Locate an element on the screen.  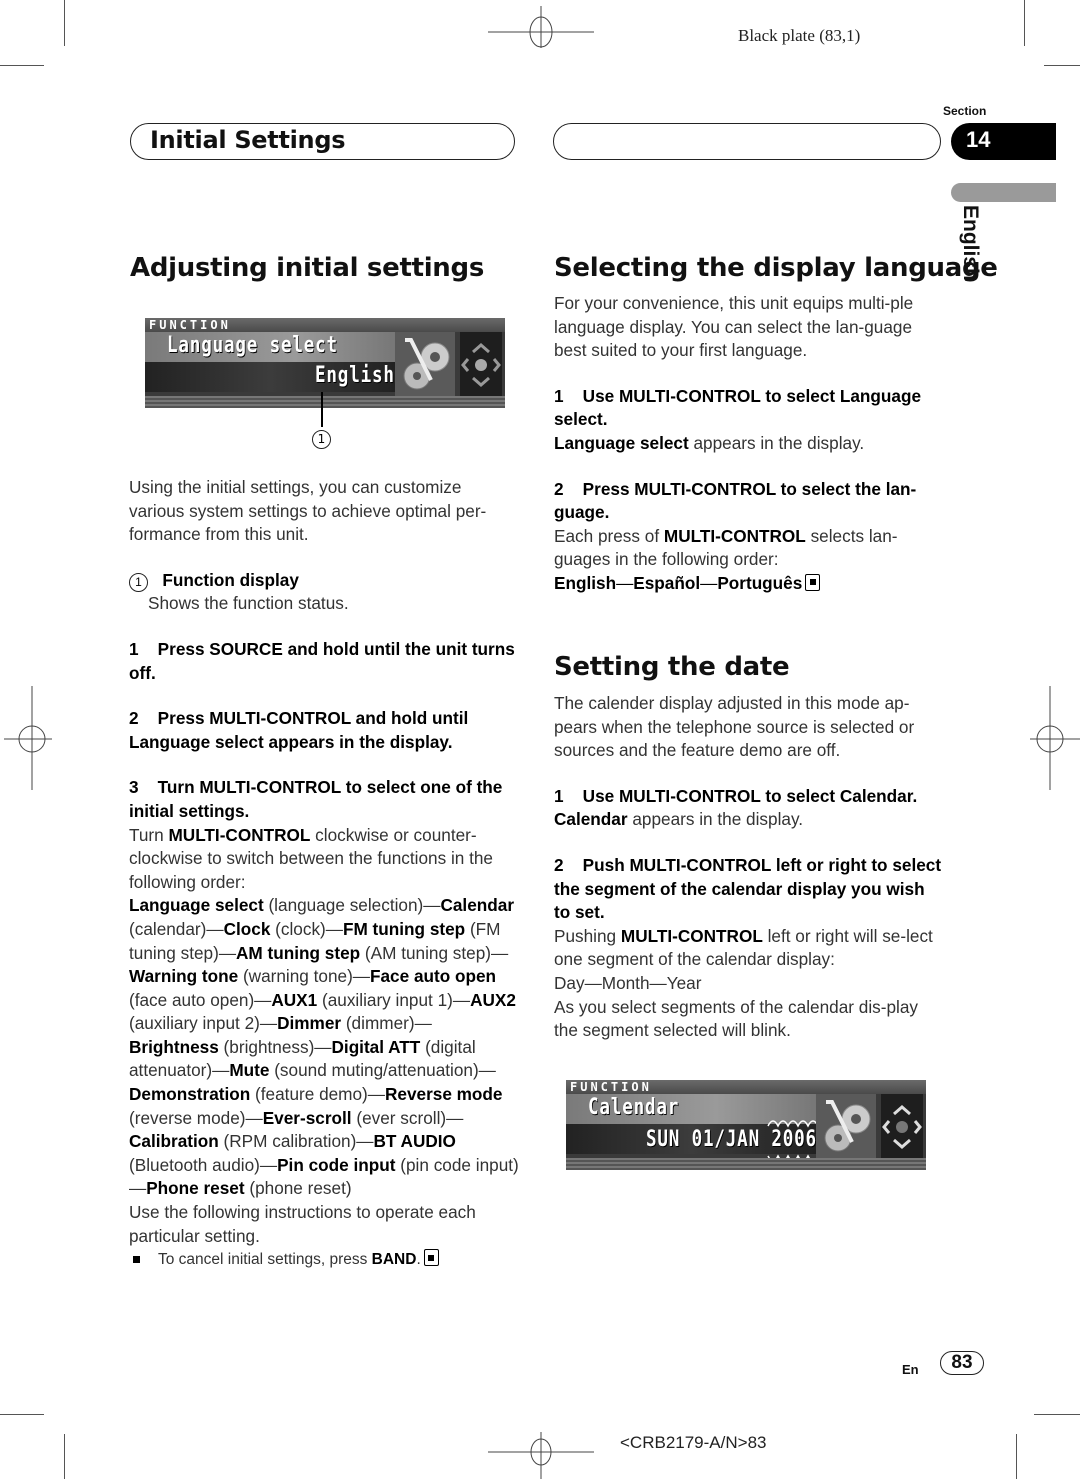
callout-line is located at coordinates (322, 409).